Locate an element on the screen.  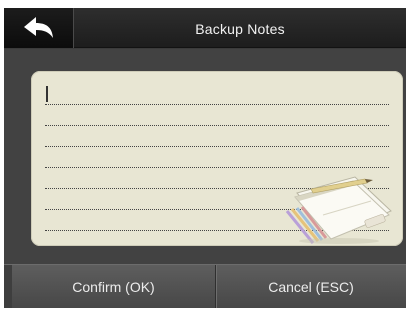
footer-bar: Confirm (OK) Cancel (ESC) is located at coordinates (205, 286).